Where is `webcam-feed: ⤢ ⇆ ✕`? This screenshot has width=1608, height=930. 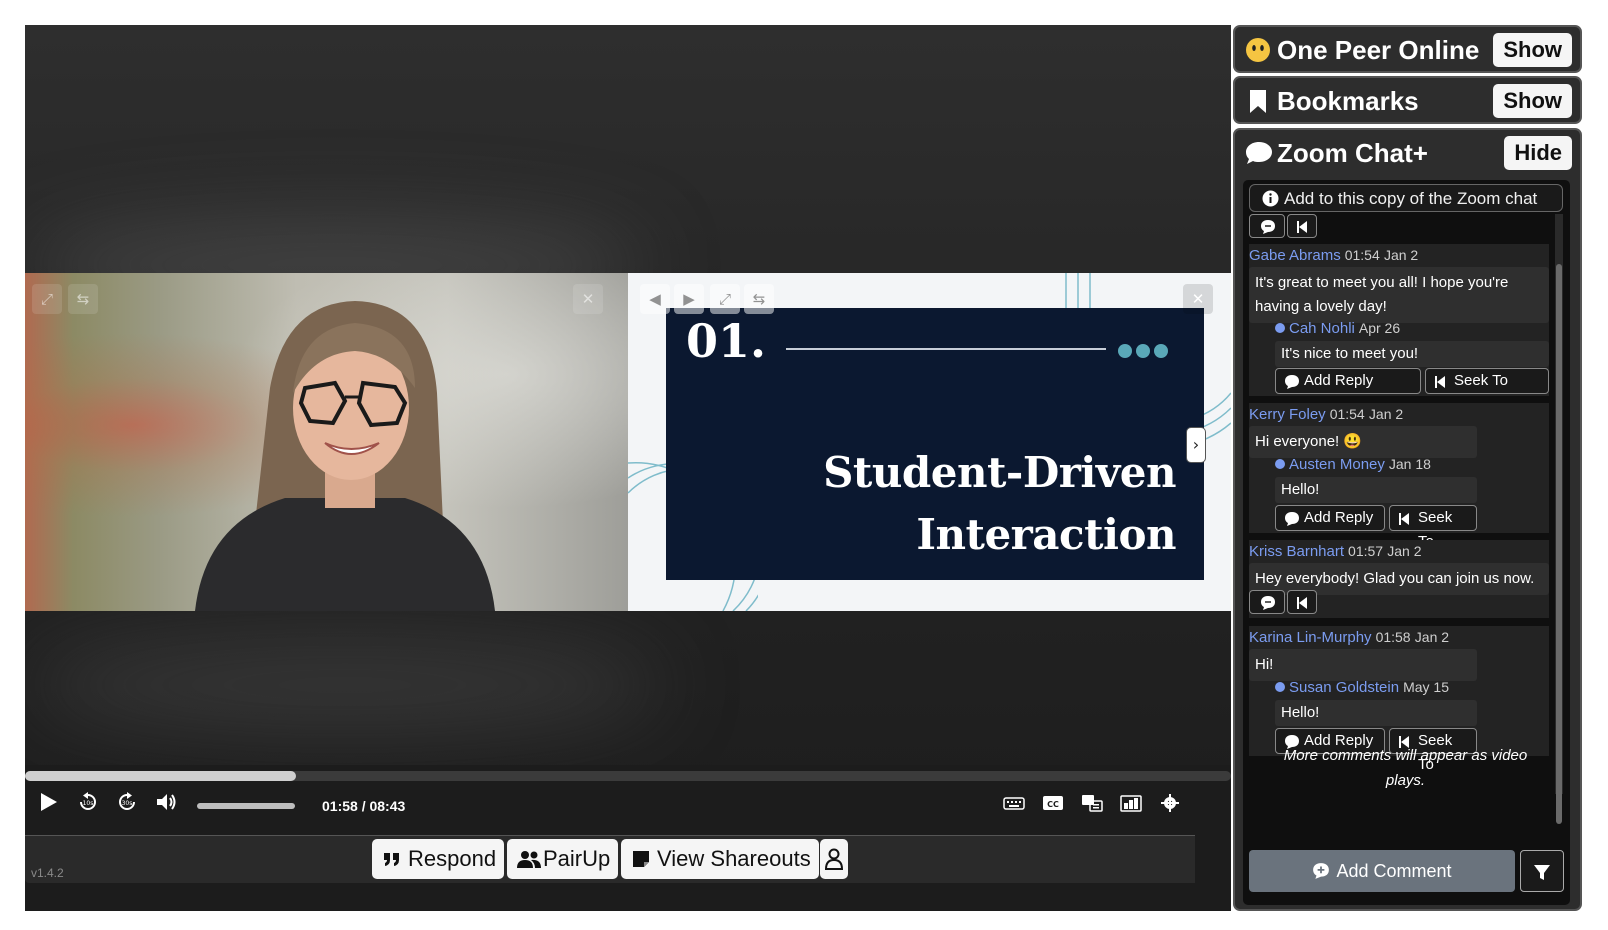 webcam-feed: ⤢ ⇆ ✕ is located at coordinates (326, 442).